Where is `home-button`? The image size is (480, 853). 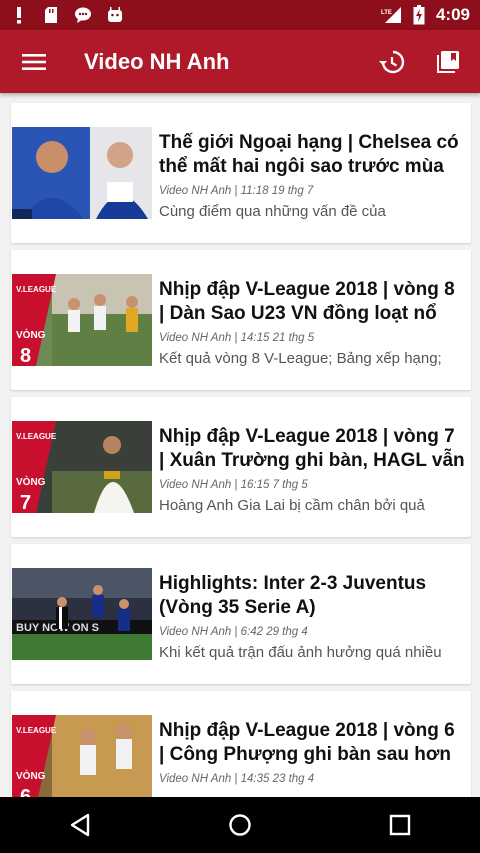 home-button is located at coordinates (240, 825).